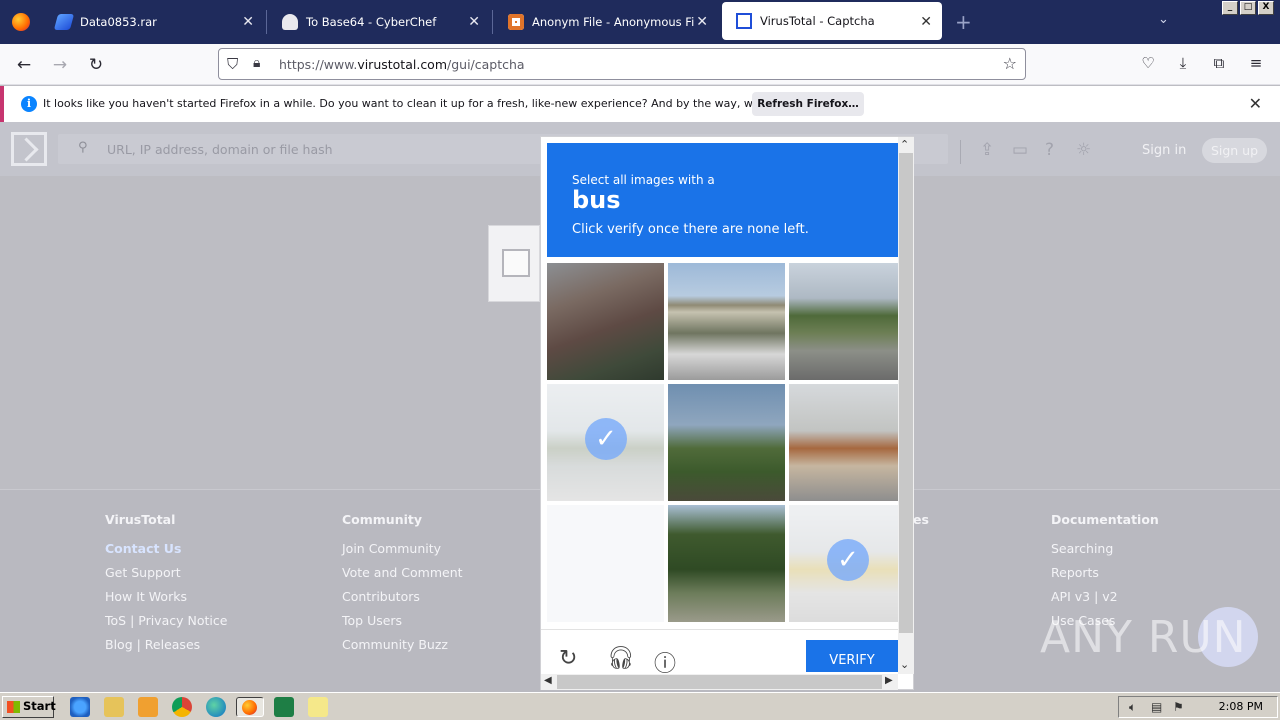 The height and width of the screenshot is (720, 1280). What do you see at coordinates (182, 707) in the screenshot?
I see `chrome-icon` at bounding box center [182, 707].